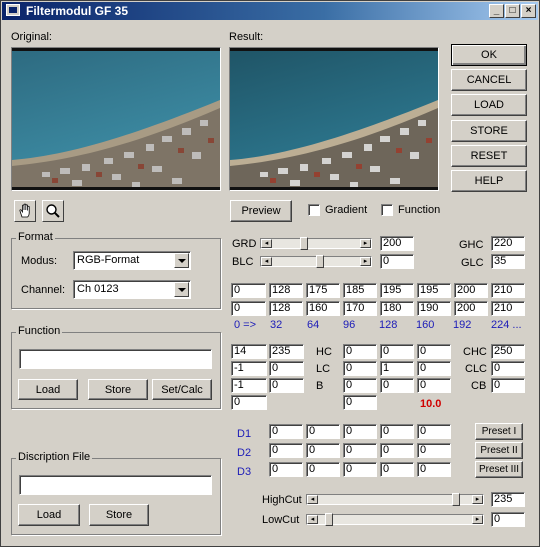  What do you see at coordinates (395, 499) in the screenshot?
I see `highcut-slider: ◂ ▸` at bounding box center [395, 499].